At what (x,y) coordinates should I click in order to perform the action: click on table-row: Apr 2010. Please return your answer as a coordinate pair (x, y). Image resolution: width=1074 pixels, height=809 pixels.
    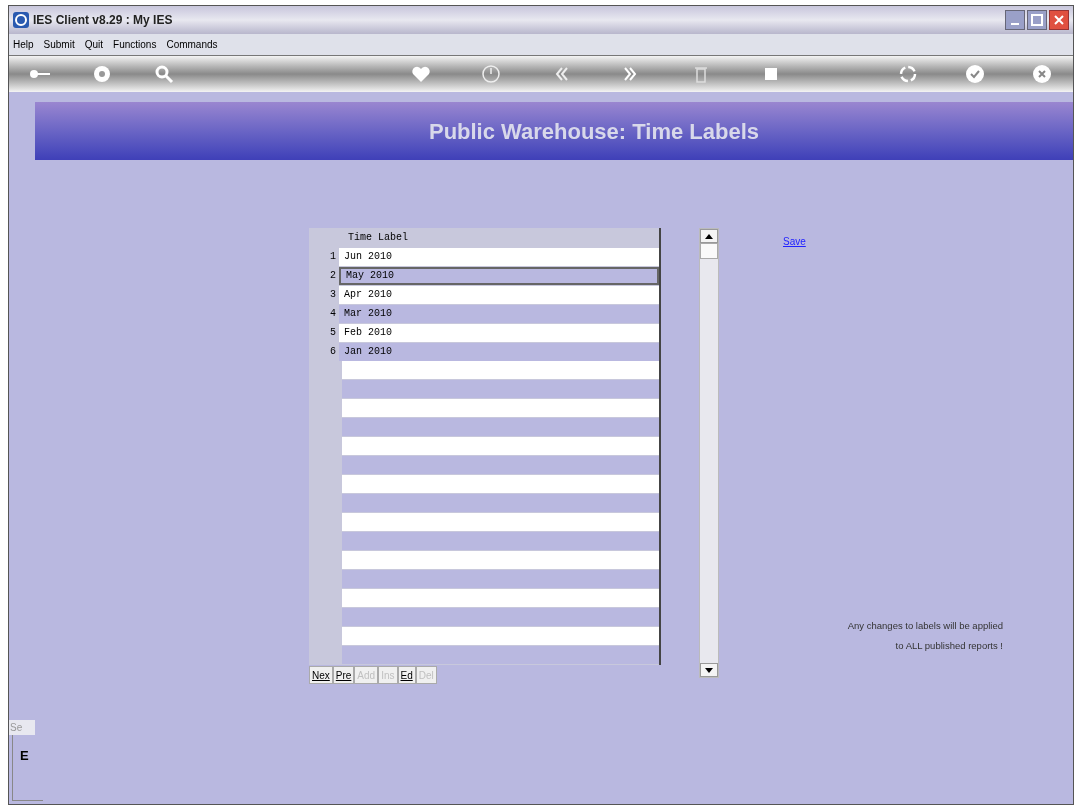
    Looking at the image, I should click on (499, 294).